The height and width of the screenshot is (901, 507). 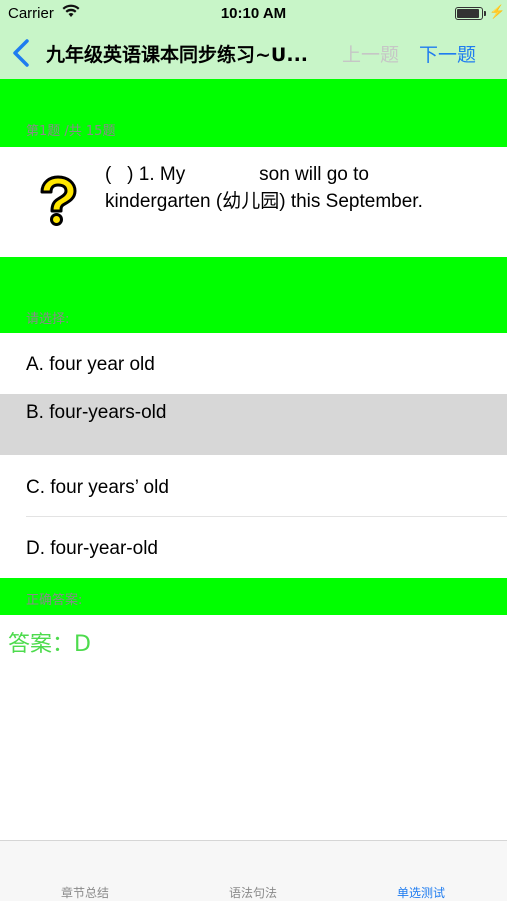 What do you see at coordinates (96, 412) in the screenshot?
I see `option-b-label: B. four-years-old` at bounding box center [96, 412].